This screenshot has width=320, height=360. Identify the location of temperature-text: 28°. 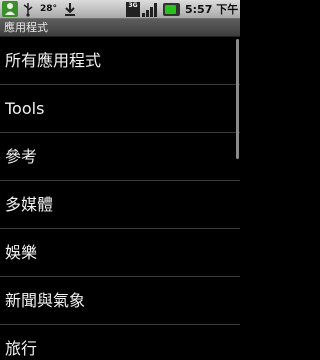
(49, 9).